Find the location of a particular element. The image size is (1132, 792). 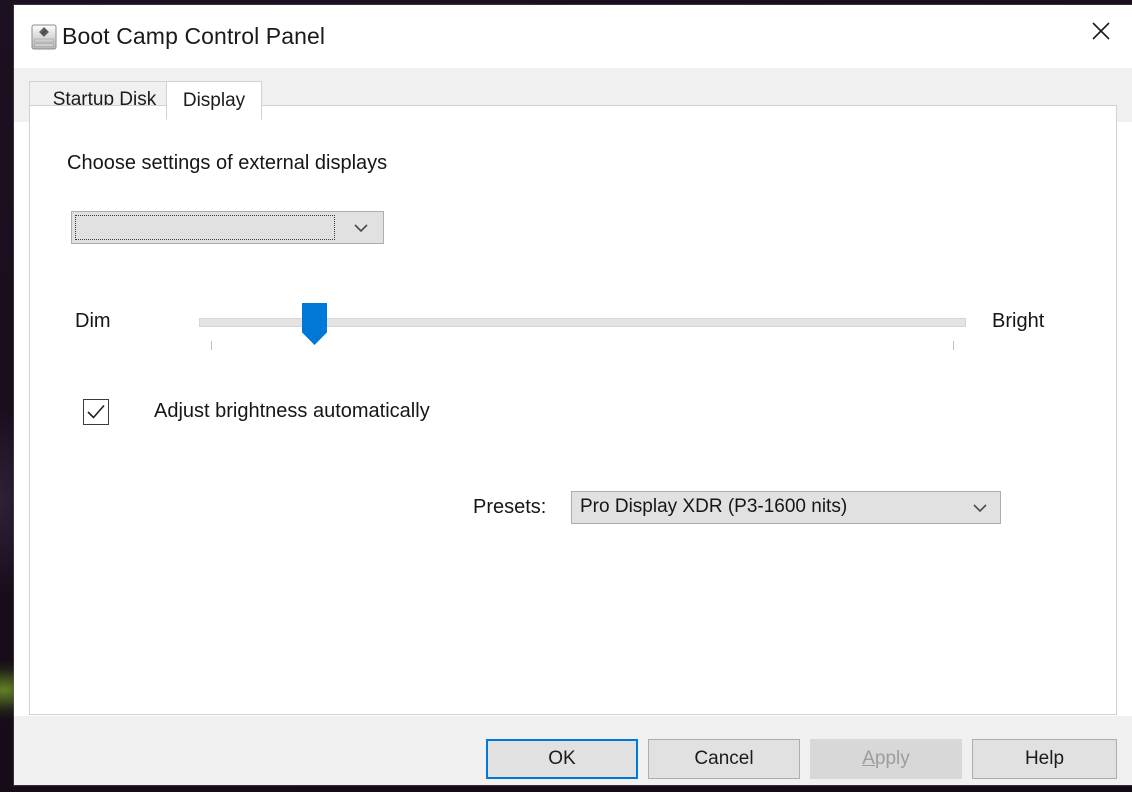

ok-button: OK is located at coordinates (562, 759).